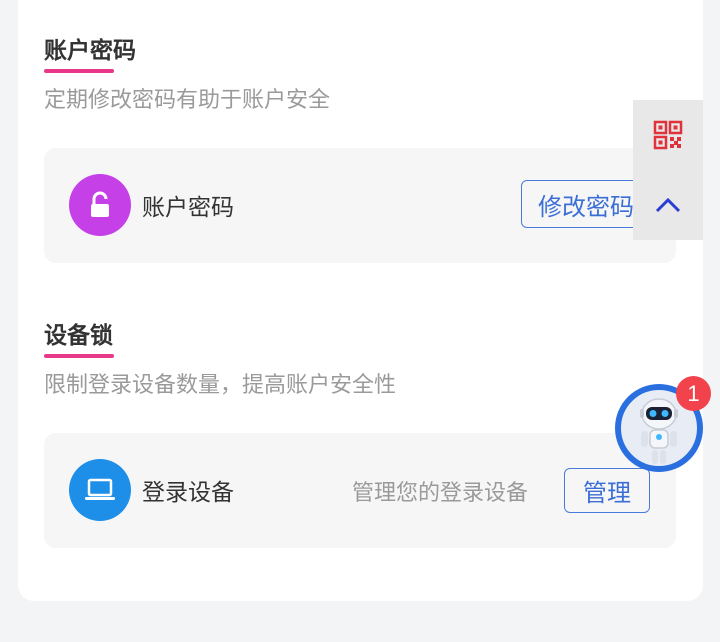 The height and width of the screenshot is (642, 720). I want to click on floating-side-panel, so click(668, 170).